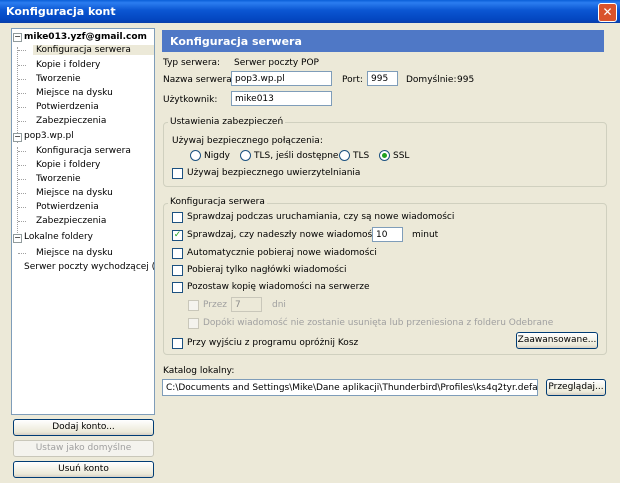 This screenshot has height=483, width=620. I want to click on secure-auth-checkbox, so click(177, 173).